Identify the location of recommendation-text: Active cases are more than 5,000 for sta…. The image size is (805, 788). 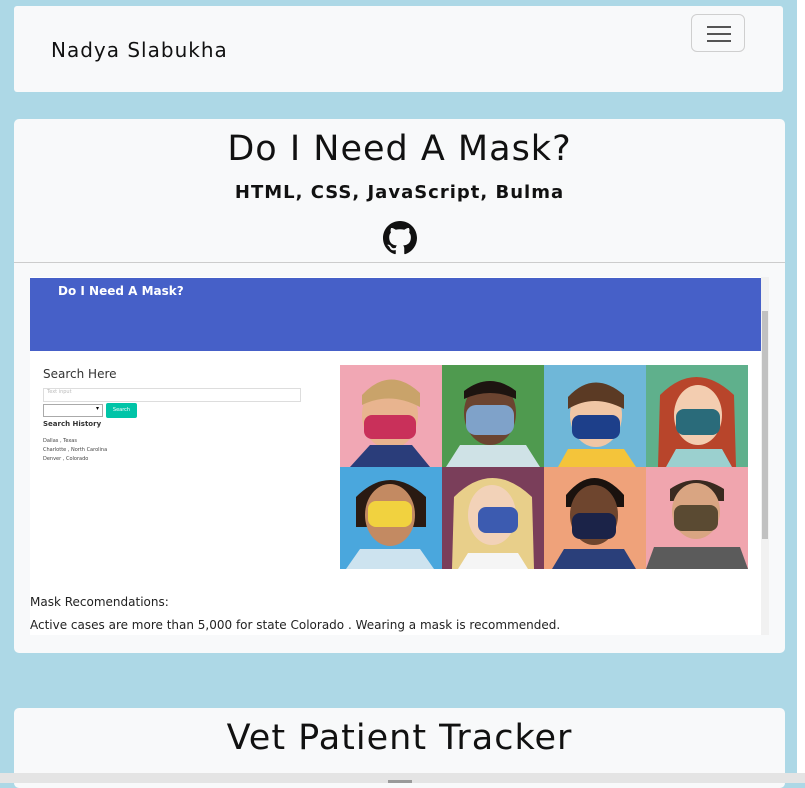
(295, 625).